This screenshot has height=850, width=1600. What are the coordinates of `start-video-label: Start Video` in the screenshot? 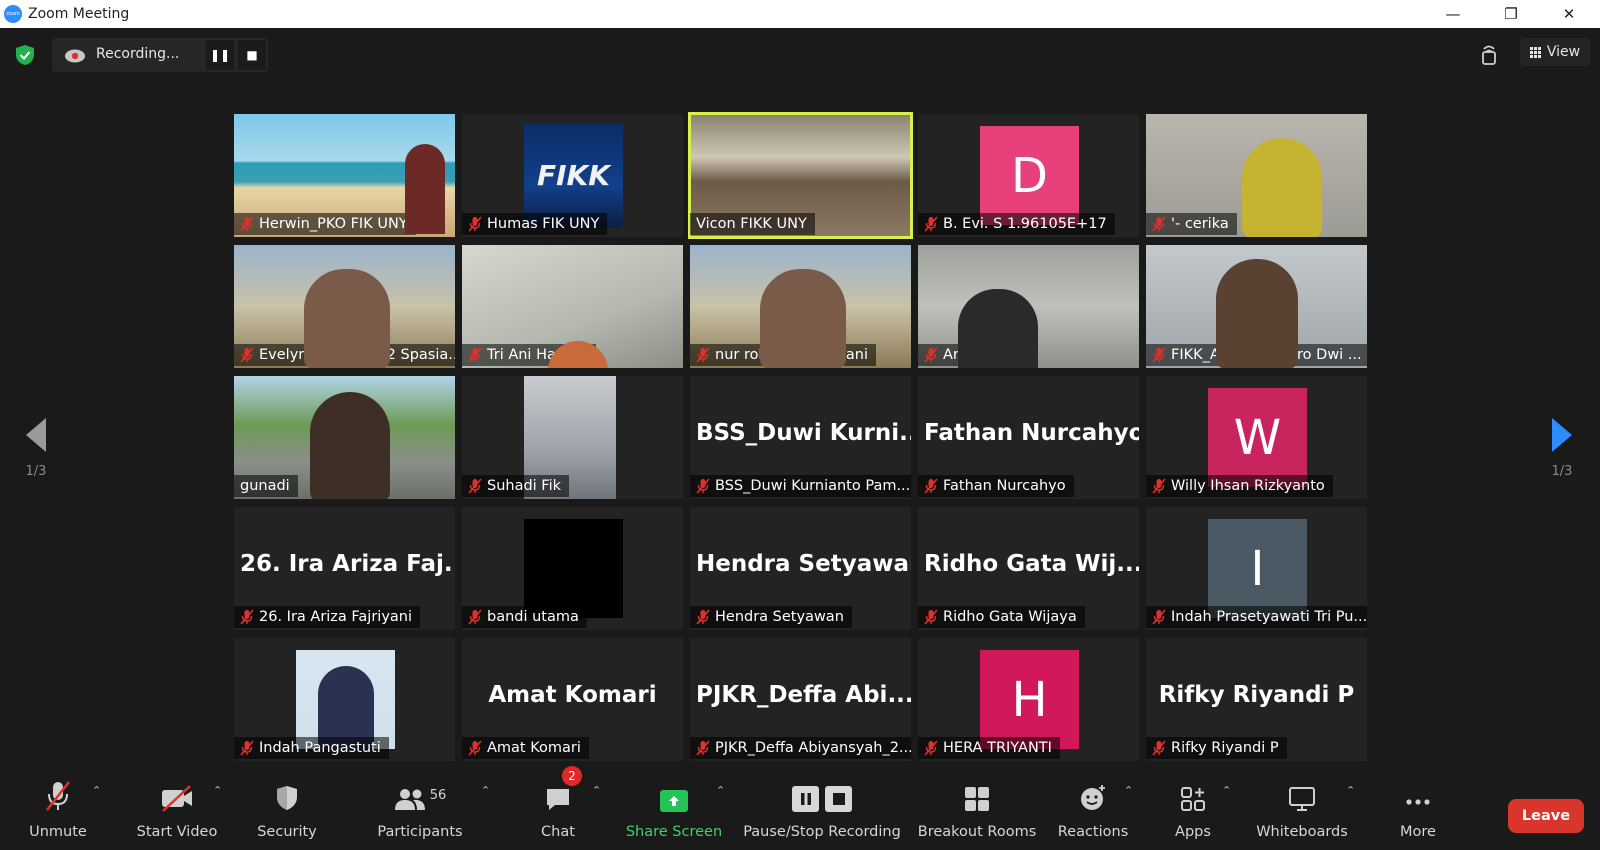 It's located at (177, 832).